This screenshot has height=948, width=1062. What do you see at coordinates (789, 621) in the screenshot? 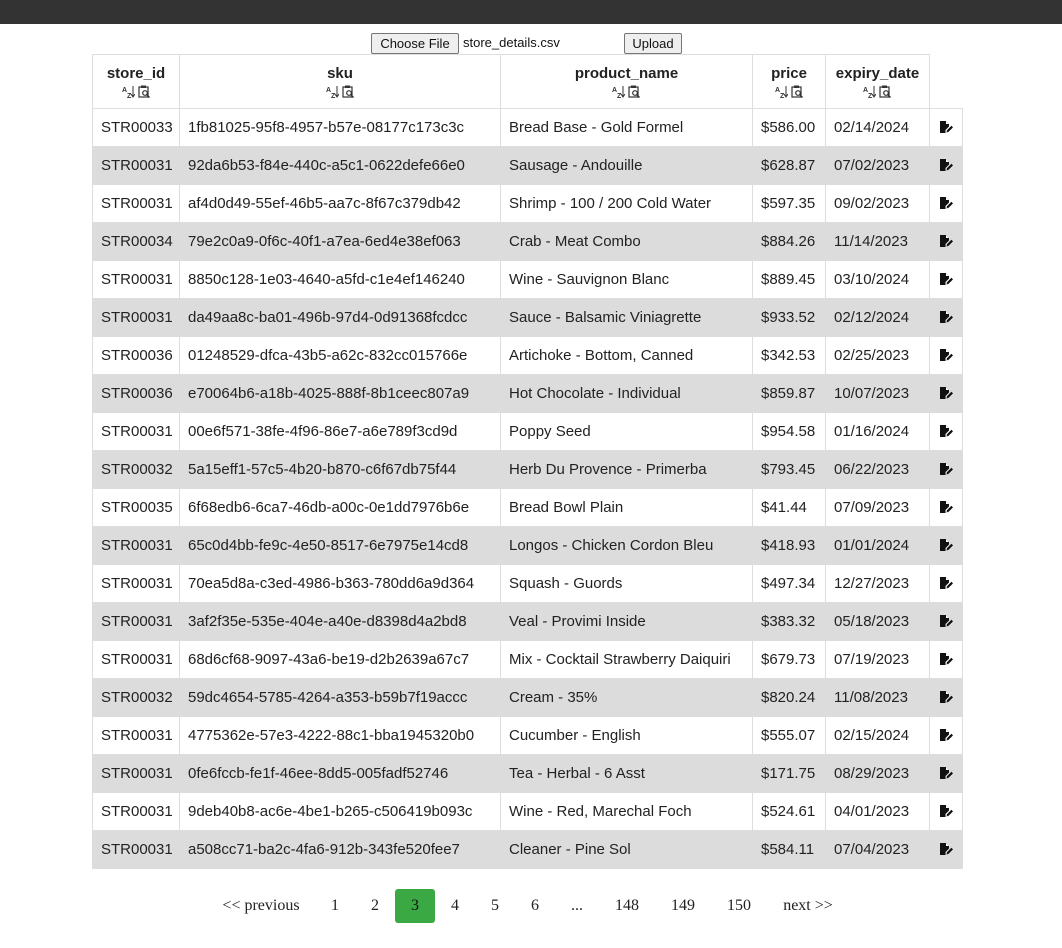
I see `price-cell: $383.32` at bounding box center [789, 621].